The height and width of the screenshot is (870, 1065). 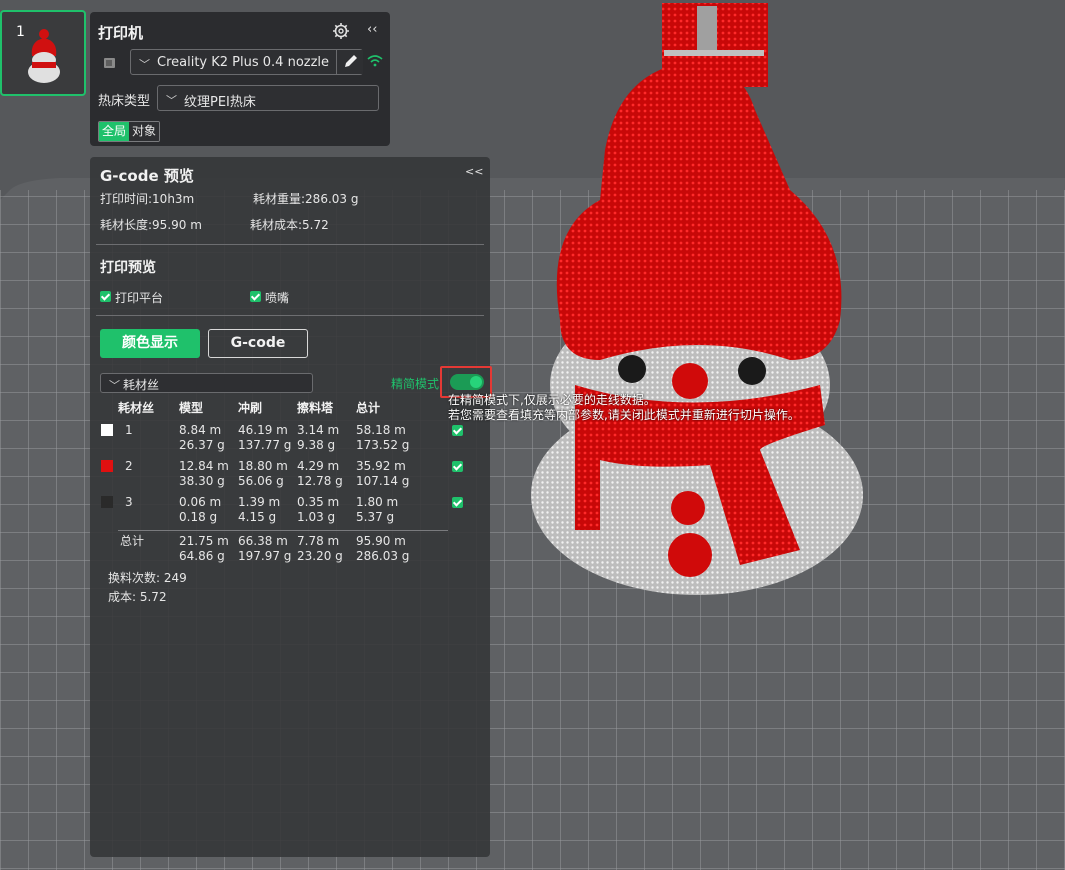 What do you see at coordinates (257, 517) in the screenshot?
I see `cell: 4.15 g` at bounding box center [257, 517].